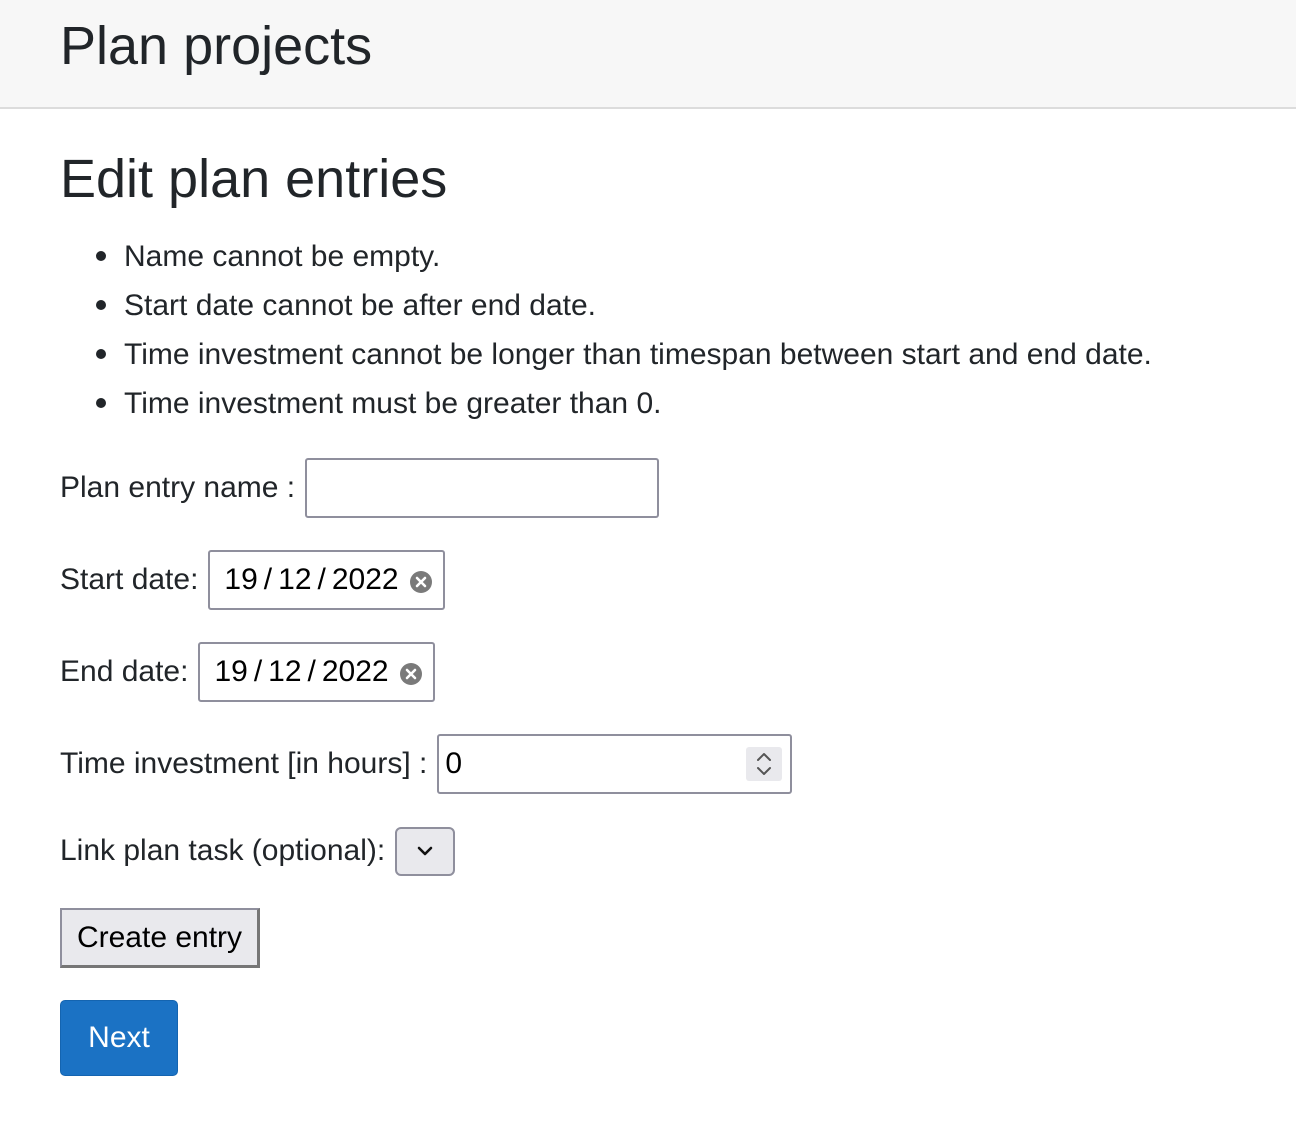 This screenshot has height=1140, width=1296. I want to click on end-date-row: End date: 19 / 12 / 2022, so click(247, 672).